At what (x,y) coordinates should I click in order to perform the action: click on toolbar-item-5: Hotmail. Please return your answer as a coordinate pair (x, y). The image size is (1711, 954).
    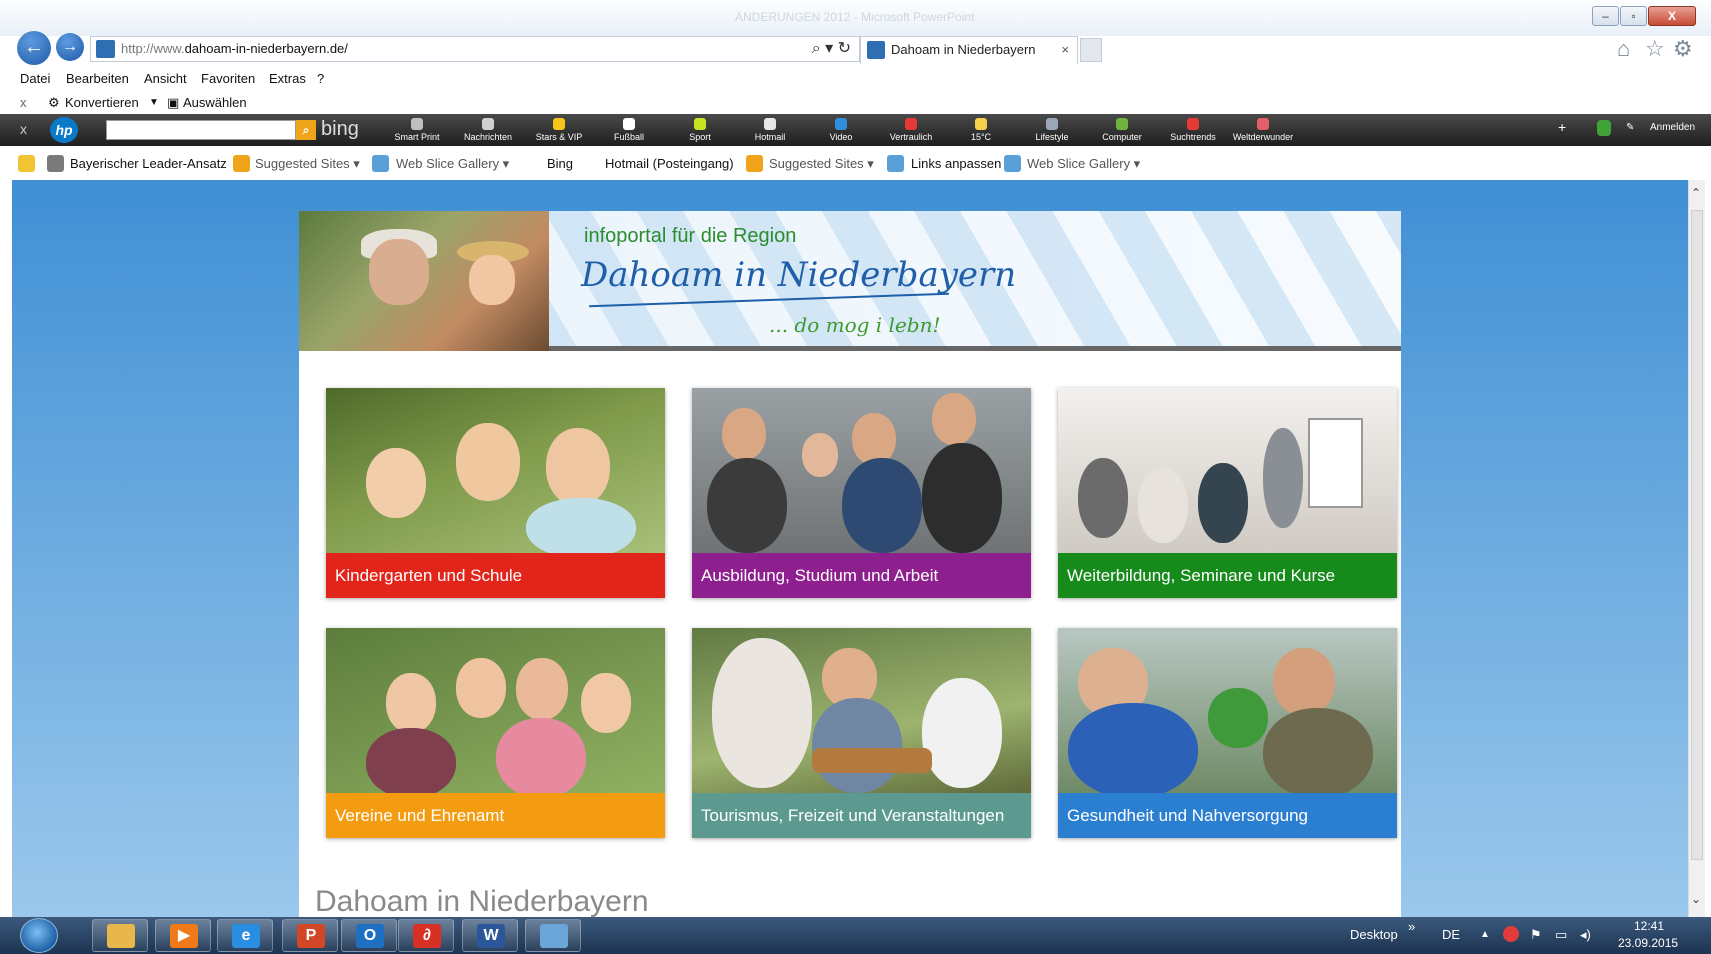
    Looking at the image, I should click on (770, 130).